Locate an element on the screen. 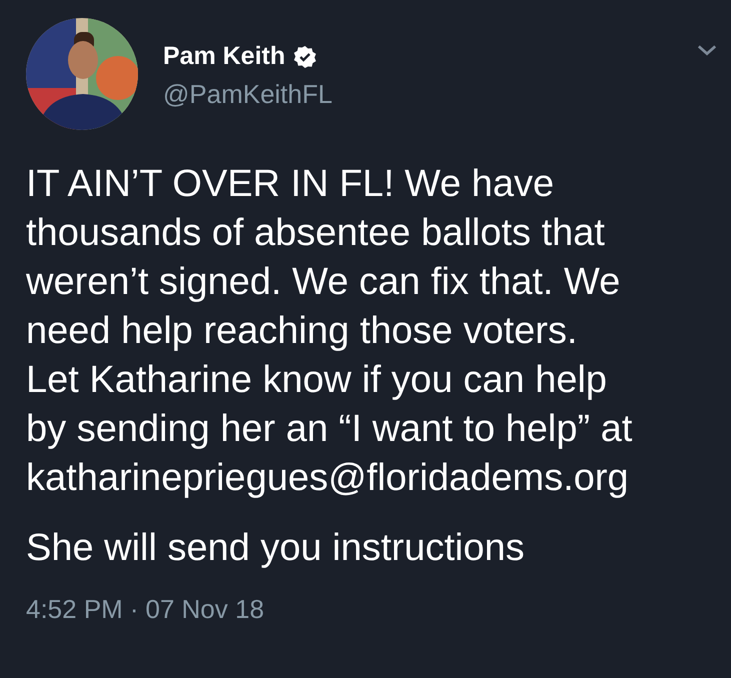 The width and height of the screenshot is (731, 678). user-name: Pam Keith is located at coordinates (224, 56).